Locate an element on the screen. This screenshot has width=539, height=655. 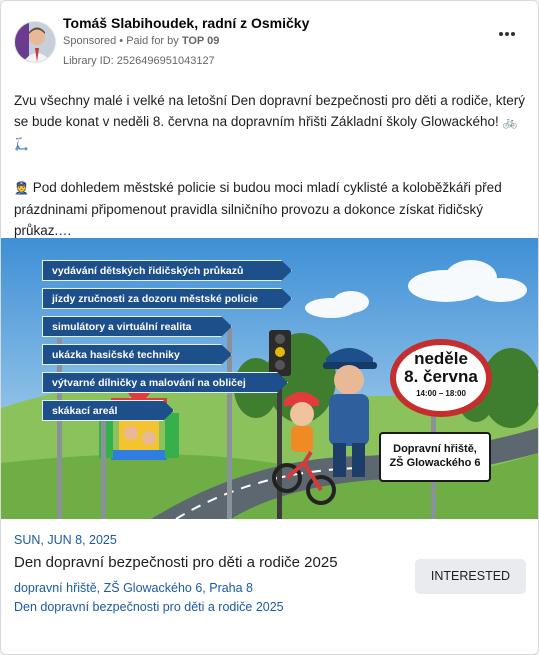
banner-sign-simulators: simulátory a virtuální realita is located at coordinates (137, 326).